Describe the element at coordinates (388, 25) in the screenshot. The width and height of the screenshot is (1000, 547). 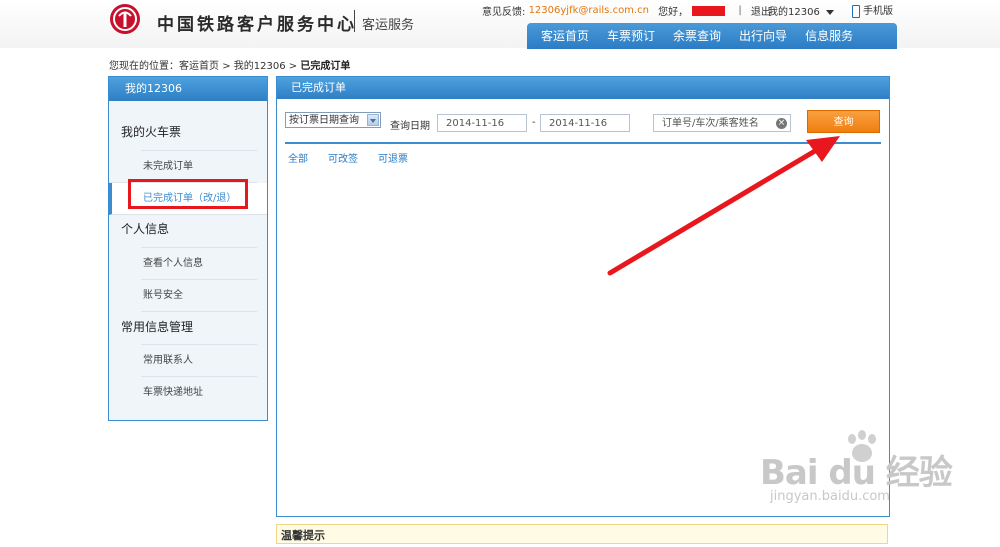
I see `site-subtitle: 客运服务` at that location.